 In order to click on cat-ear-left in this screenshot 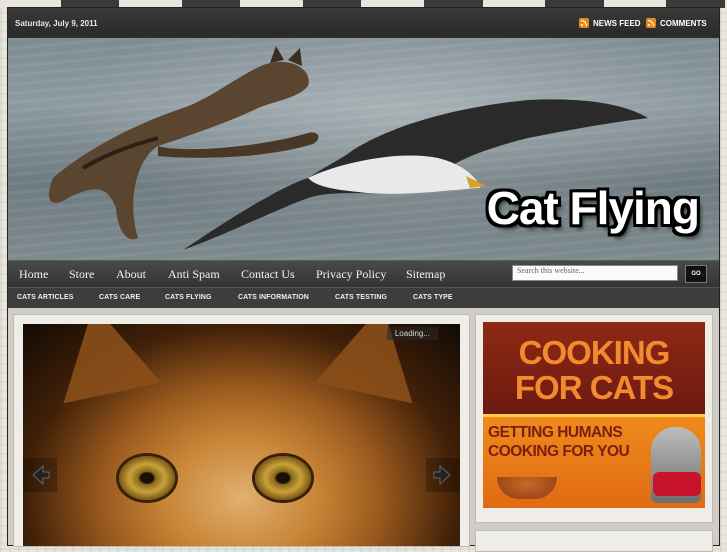, I will do `click(103, 364)`.